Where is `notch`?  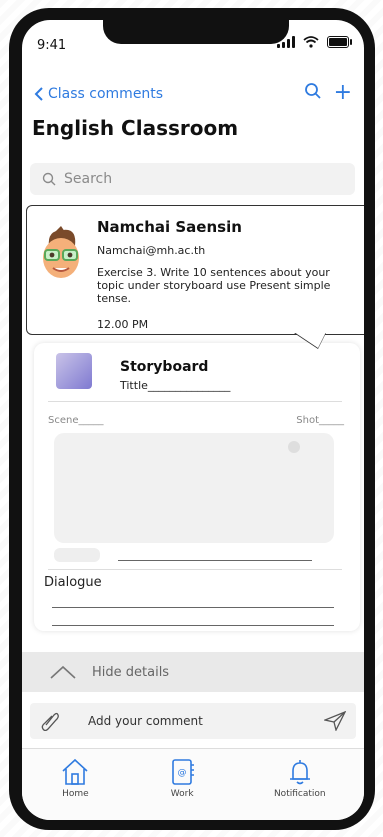
notch is located at coordinates (196, 32).